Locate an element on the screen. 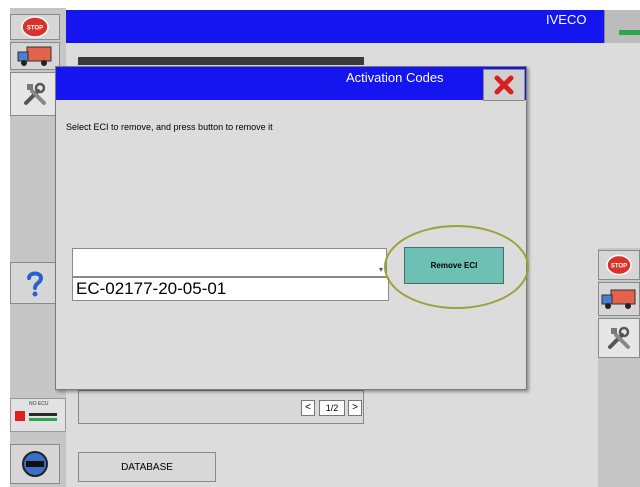  progress-bar is located at coordinates (221, 61).